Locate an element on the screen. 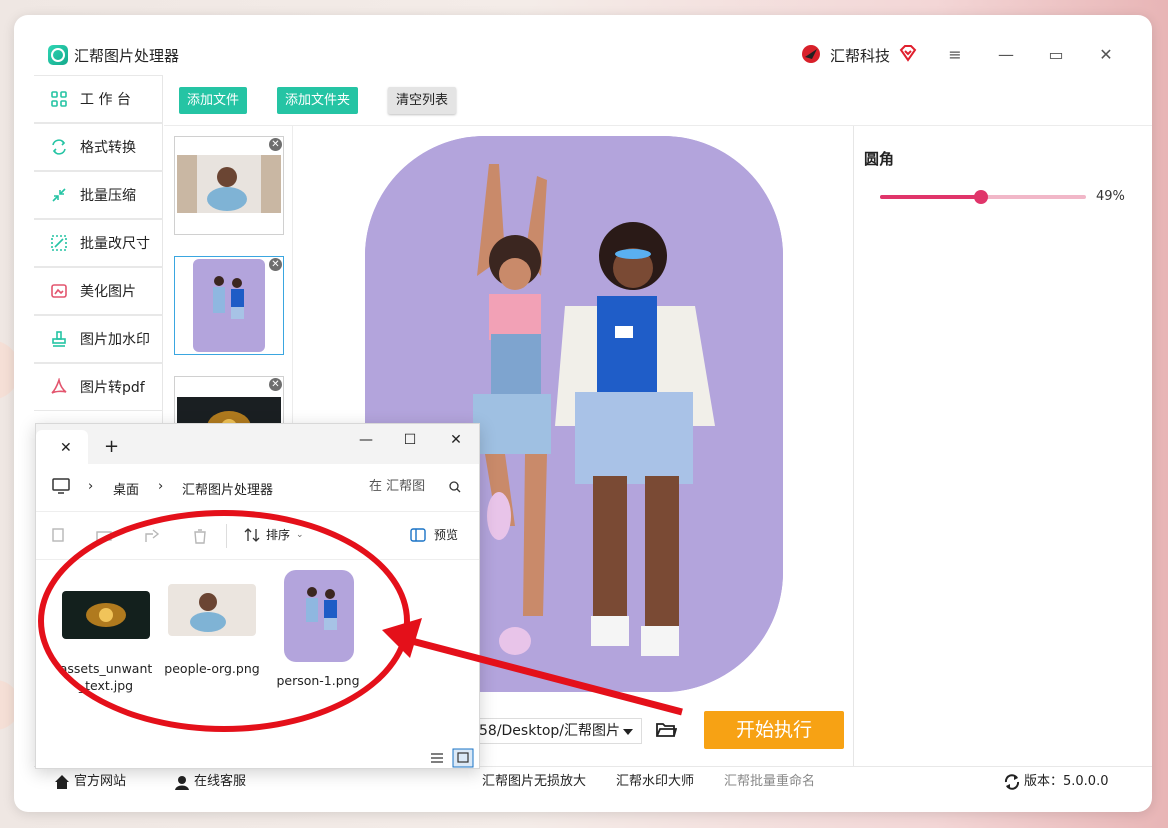 The height and width of the screenshot is (828, 1168). tiles-view-icon is located at coordinates (463, 758).